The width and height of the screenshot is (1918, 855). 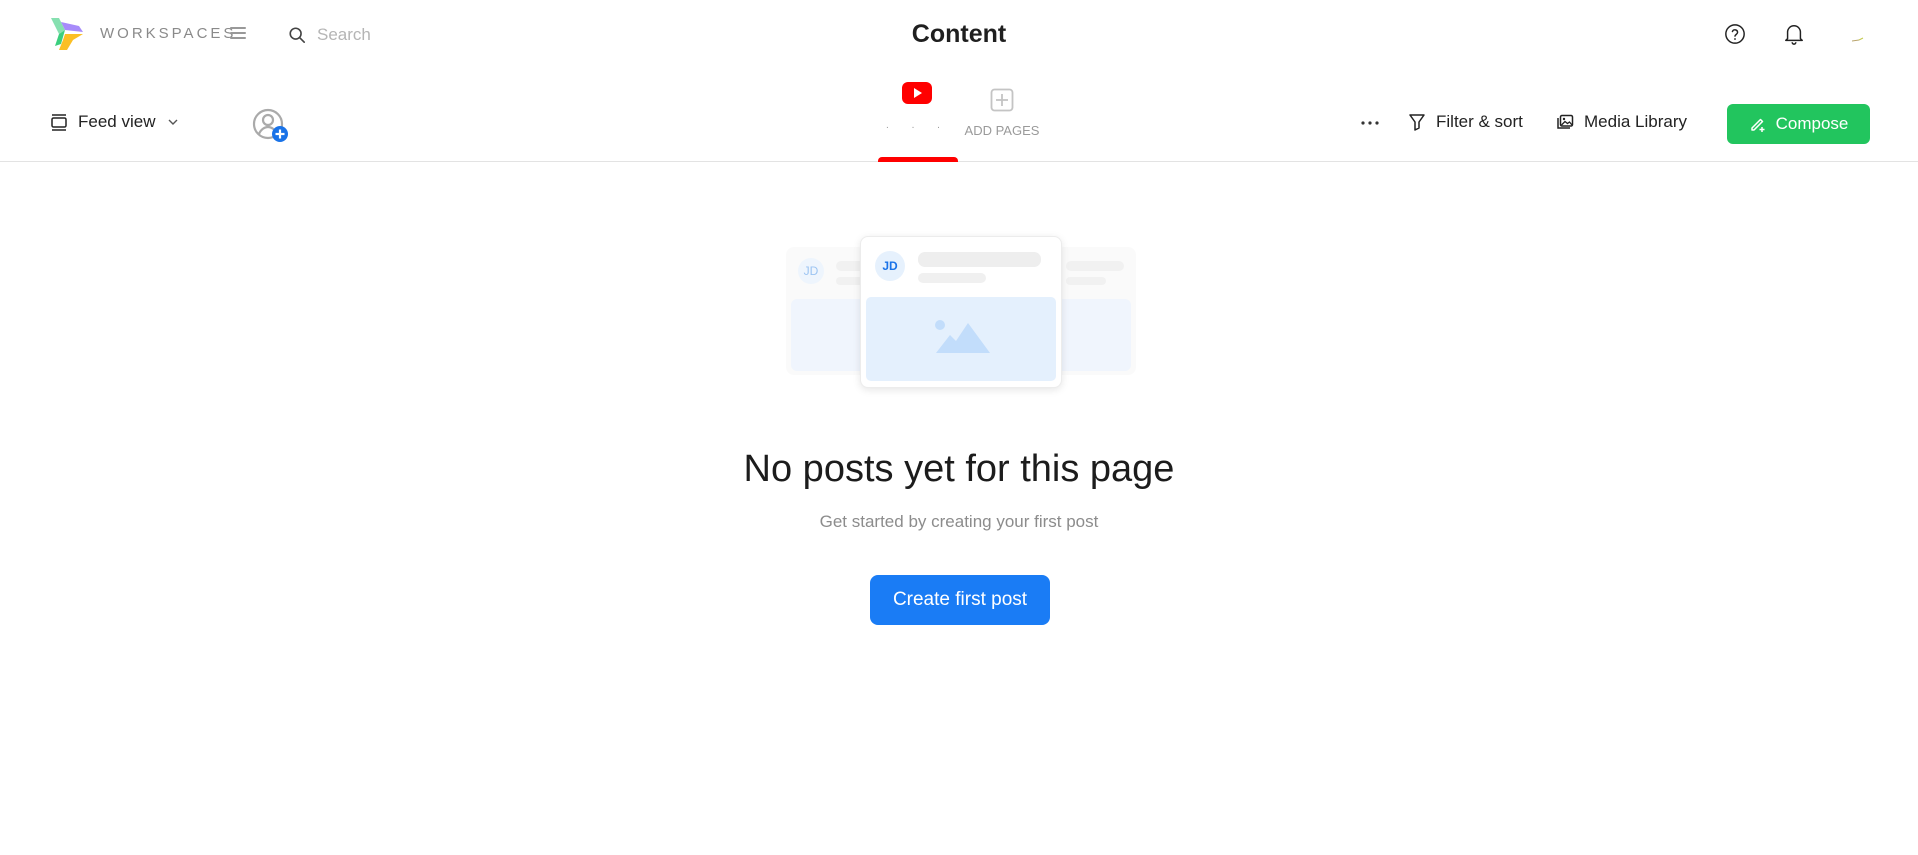 What do you see at coordinates (67, 34) in the screenshot?
I see `workspaces-logo-icon` at bounding box center [67, 34].